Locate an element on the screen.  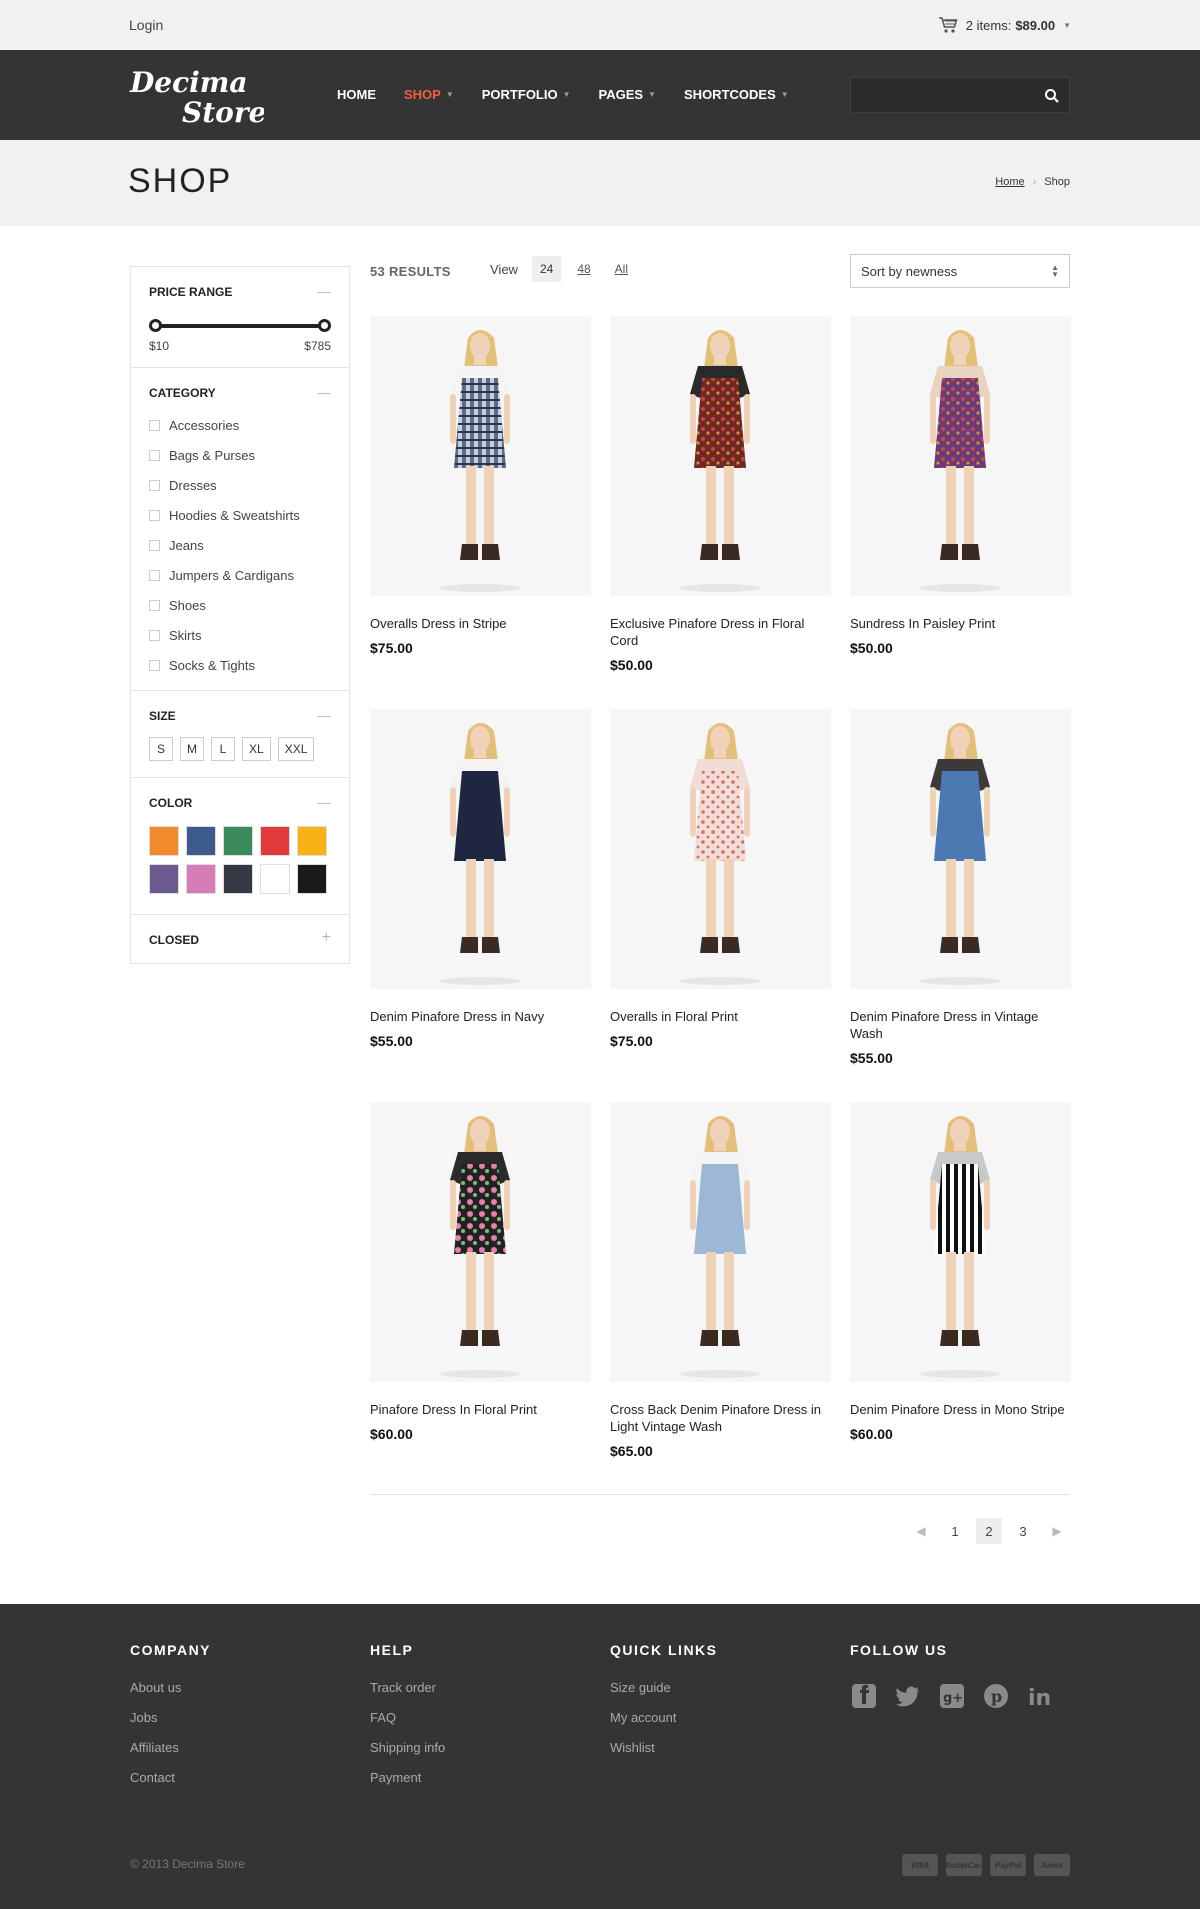
category-item: Jeans is located at coordinates (240, 545).